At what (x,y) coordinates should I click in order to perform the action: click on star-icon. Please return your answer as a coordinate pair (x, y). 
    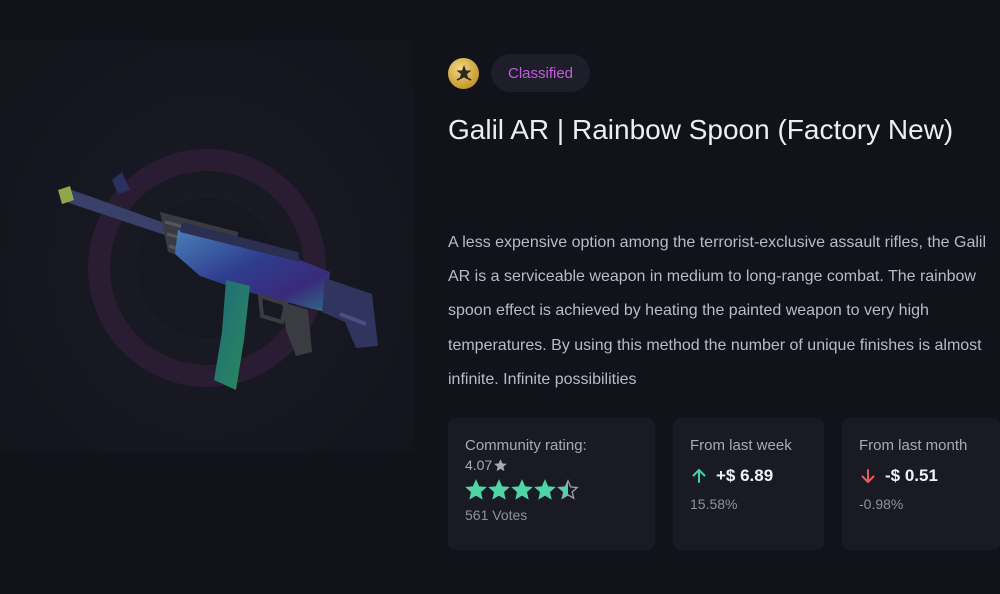
    Looking at the image, I should click on (500, 464).